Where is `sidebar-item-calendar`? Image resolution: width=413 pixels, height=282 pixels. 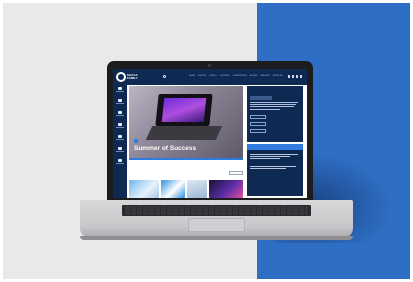 sidebar-item-calendar is located at coordinates (120, 163).